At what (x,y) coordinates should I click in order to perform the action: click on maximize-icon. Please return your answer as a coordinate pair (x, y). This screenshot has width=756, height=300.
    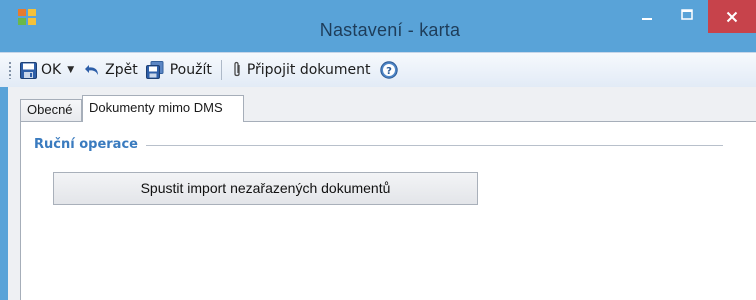
    Looking at the image, I should click on (687, 14).